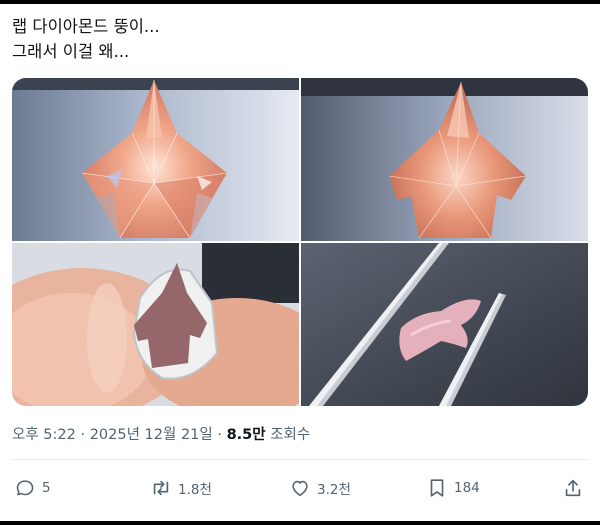  I want to click on like-button: 3.2천, so click(320, 488).